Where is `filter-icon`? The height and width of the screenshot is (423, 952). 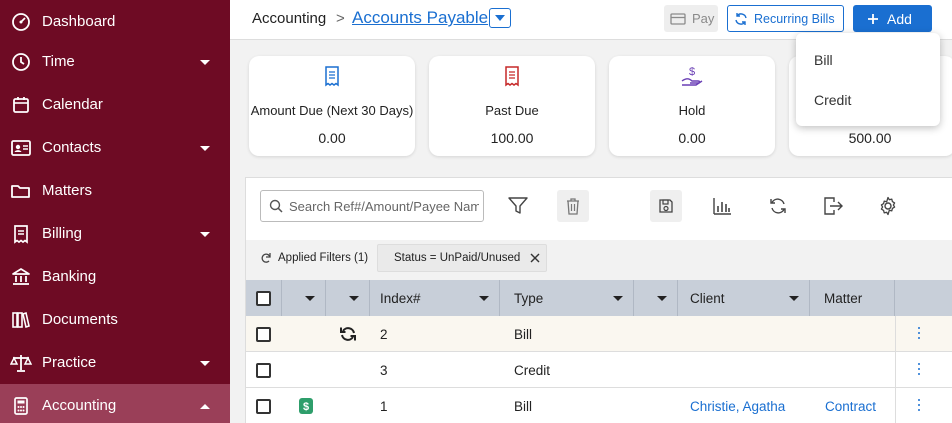 filter-icon is located at coordinates (518, 205).